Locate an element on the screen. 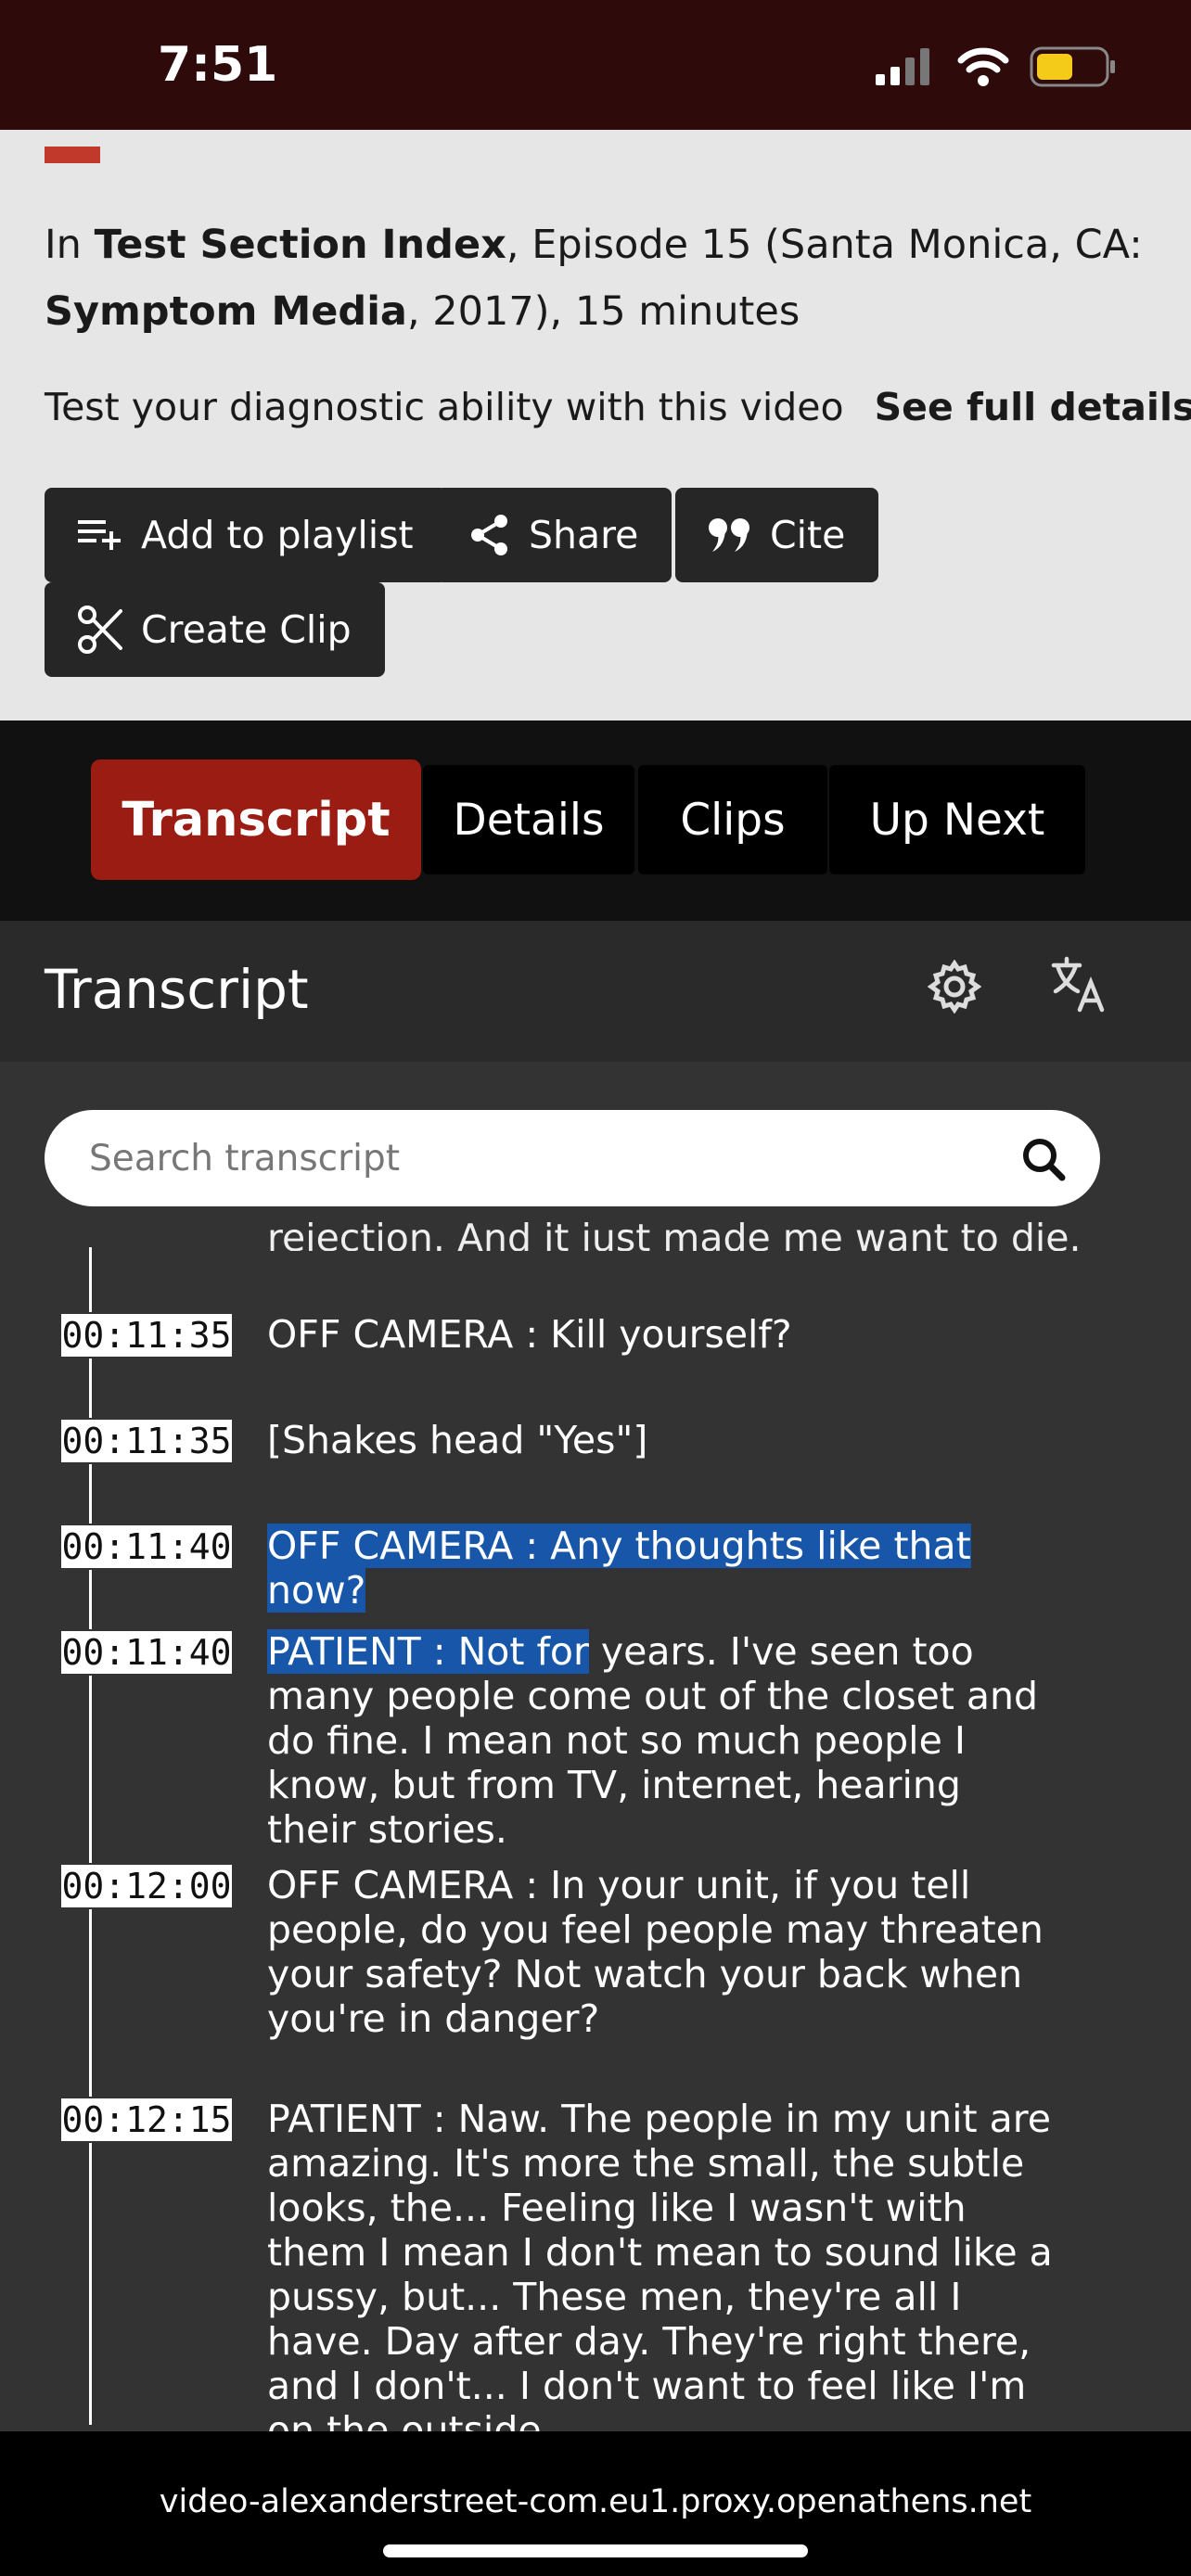  cite-button: Cite is located at coordinates (777, 535).